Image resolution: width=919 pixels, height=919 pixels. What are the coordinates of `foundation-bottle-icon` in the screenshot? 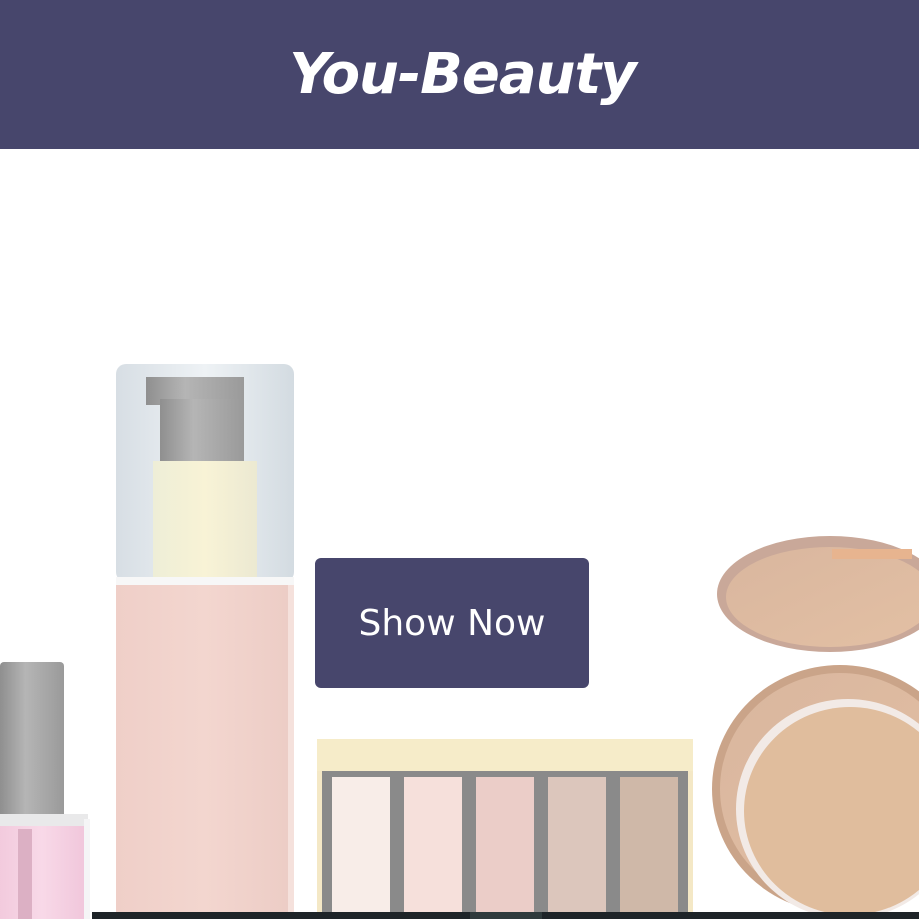 It's located at (205, 641).